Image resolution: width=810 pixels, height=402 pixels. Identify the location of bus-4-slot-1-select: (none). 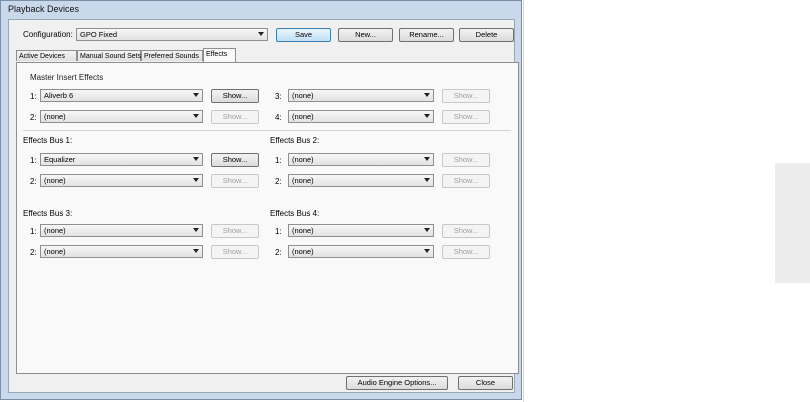
(361, 230).